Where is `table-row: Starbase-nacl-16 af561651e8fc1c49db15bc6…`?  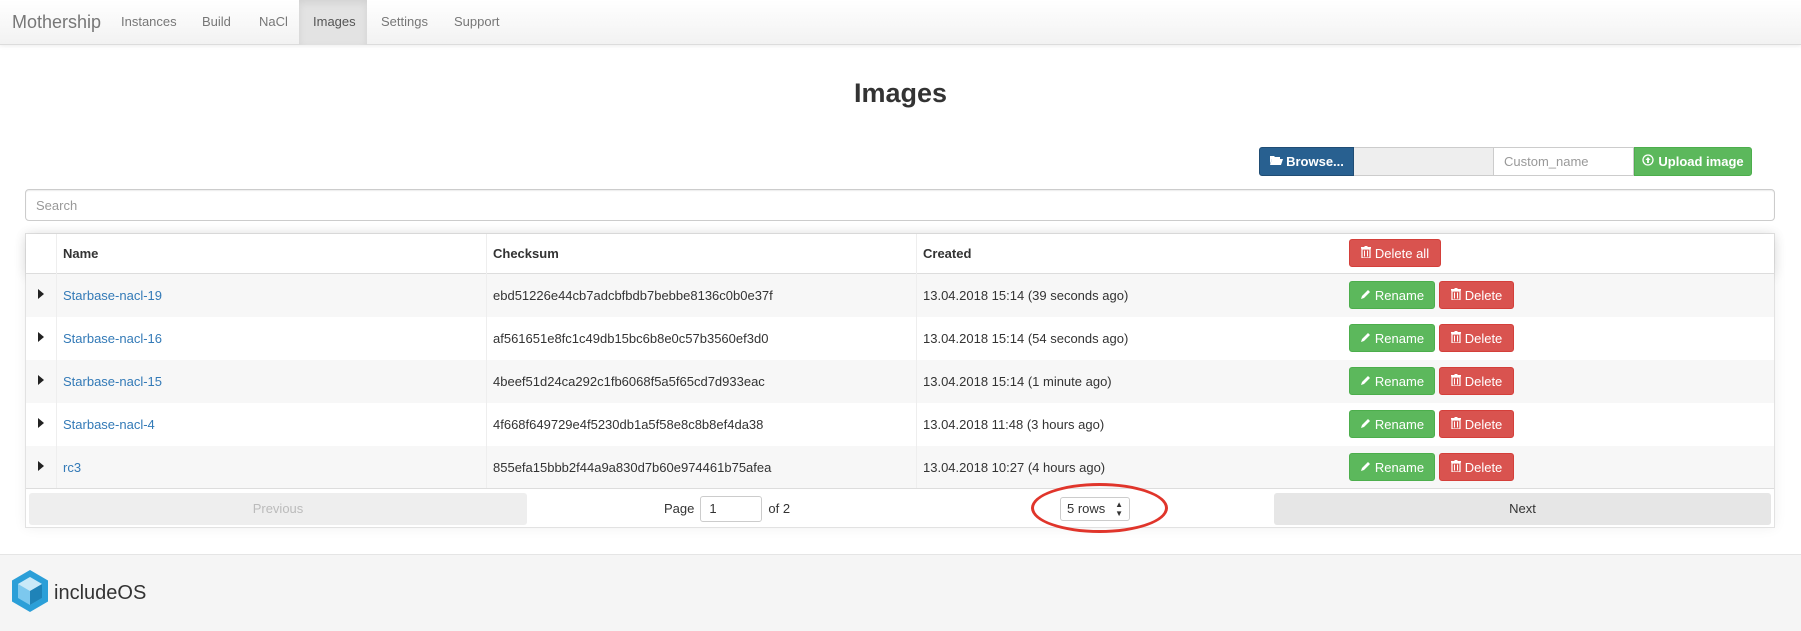
table-row: Starbase-nacl-16 af561651e8fc1c49db15bc6… is located at coordinates (900, 338).